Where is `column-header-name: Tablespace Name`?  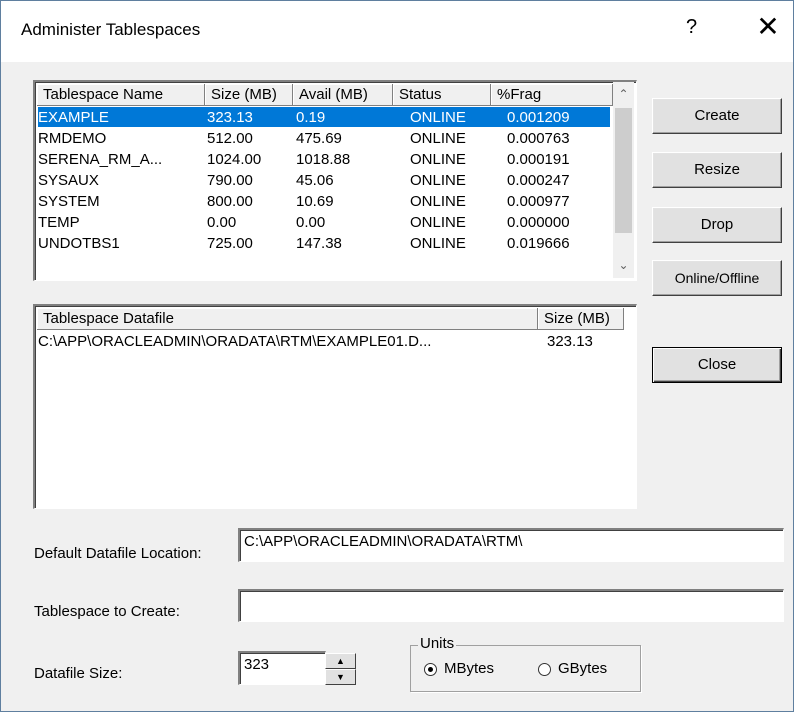 column-header-name: Tablespace Name is located at coordinates (121, 95).